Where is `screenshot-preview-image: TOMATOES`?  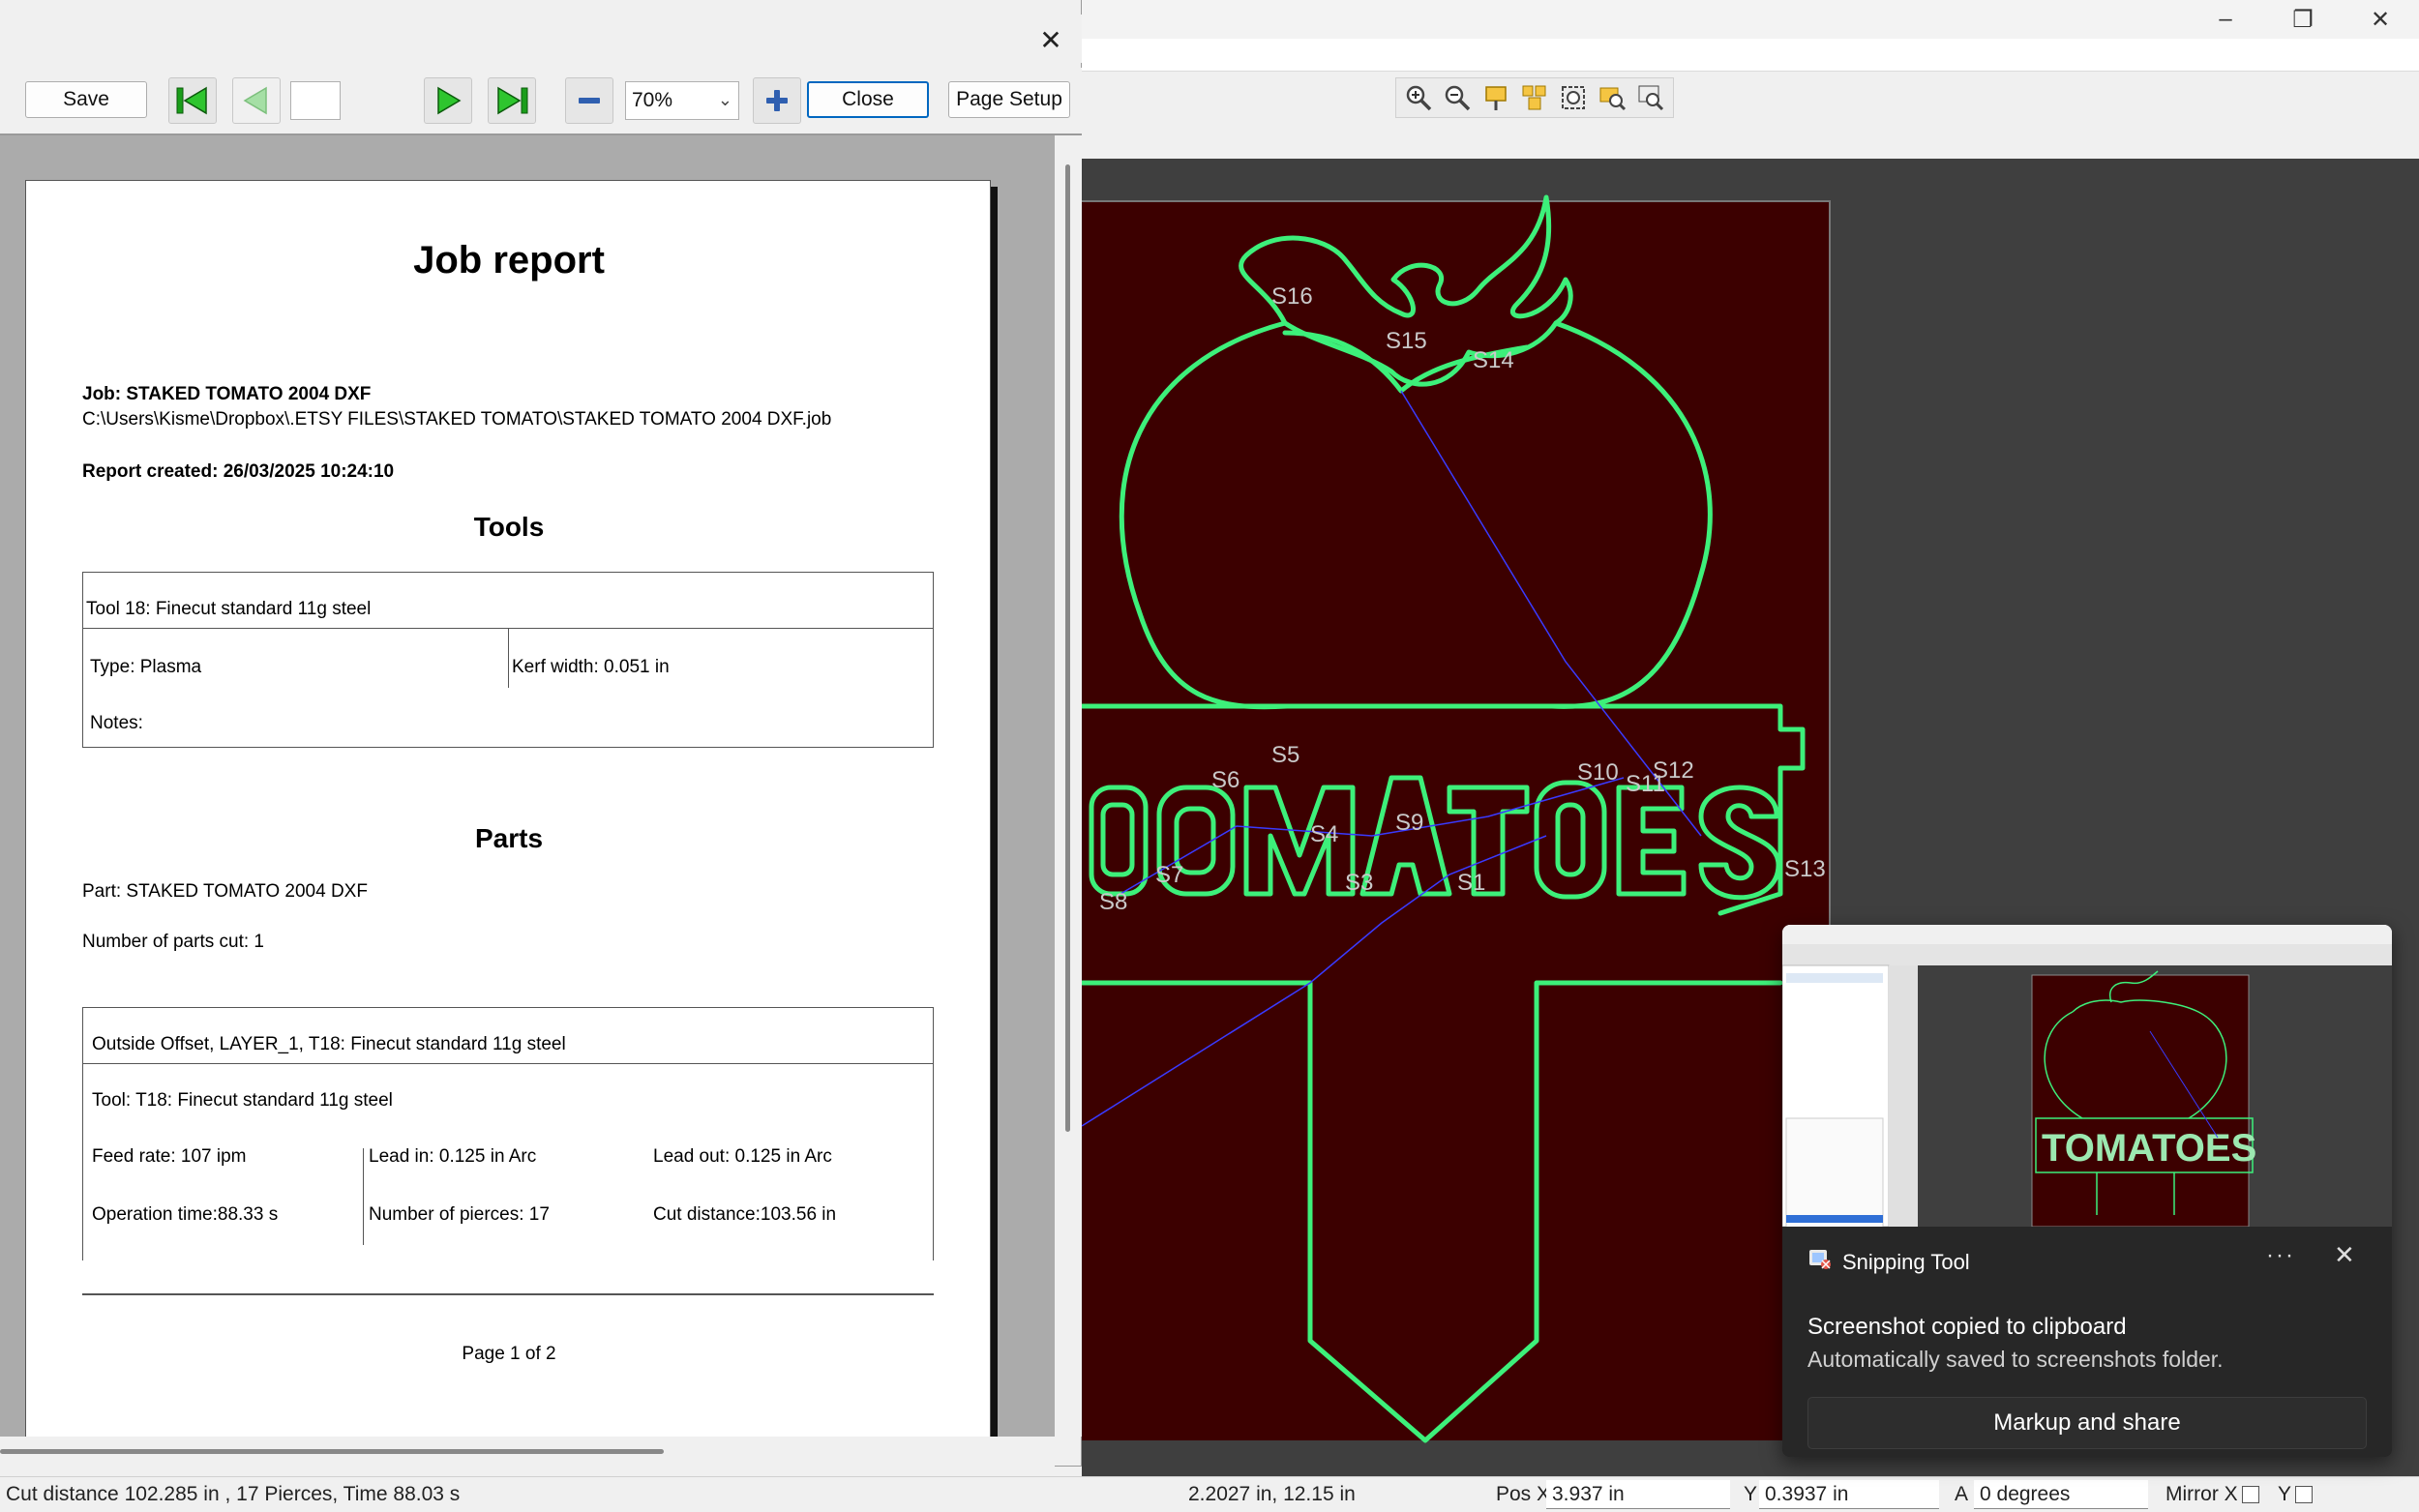 screenshot-preview-image: TOMATOES is located at coordinates (2087, 1076).